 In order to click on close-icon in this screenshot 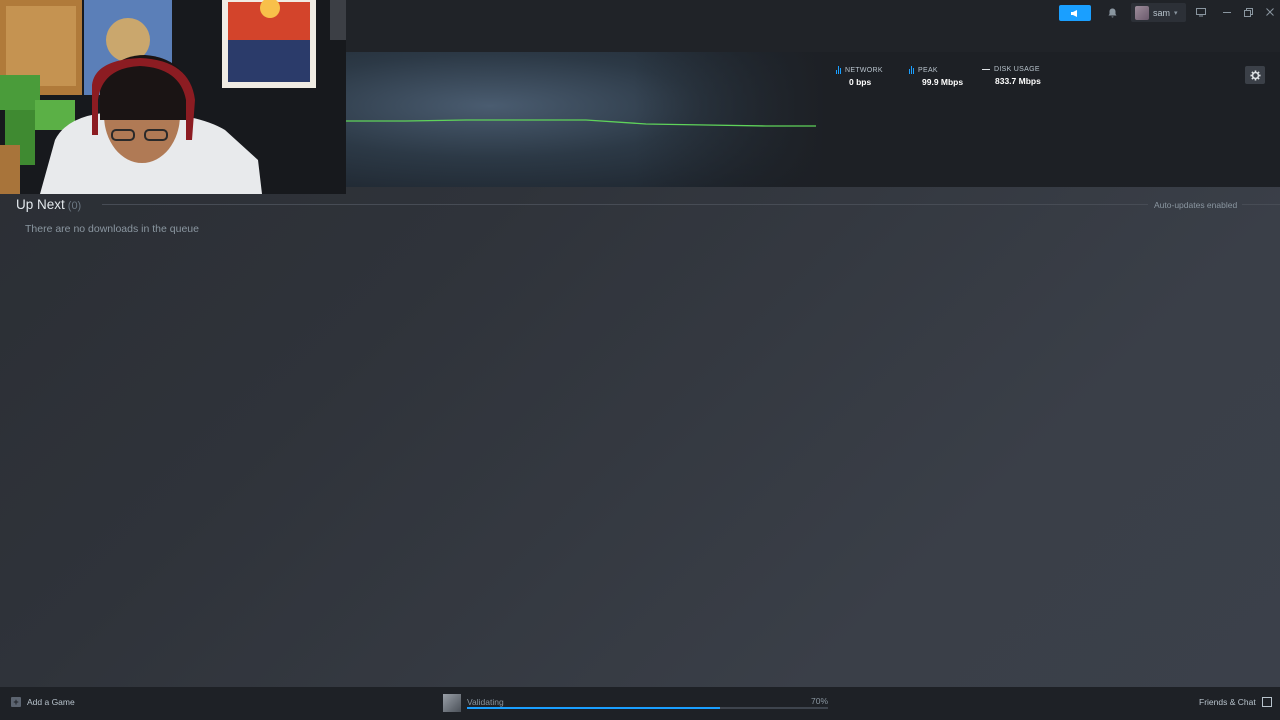, I will do `click(1270, 12)`.